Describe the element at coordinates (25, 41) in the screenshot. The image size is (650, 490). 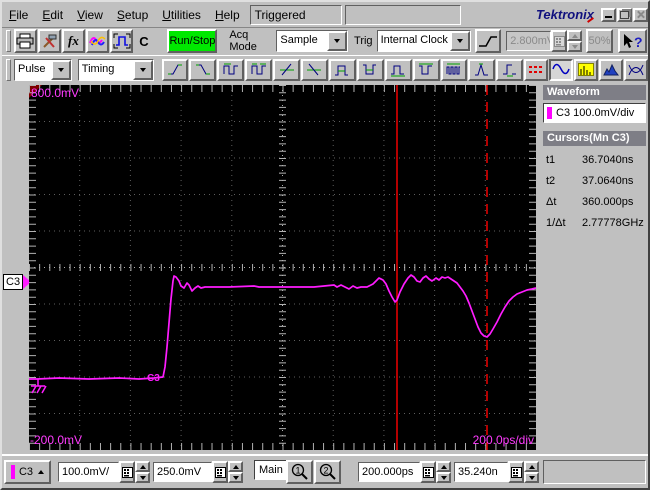
I see `print-button` at that location.